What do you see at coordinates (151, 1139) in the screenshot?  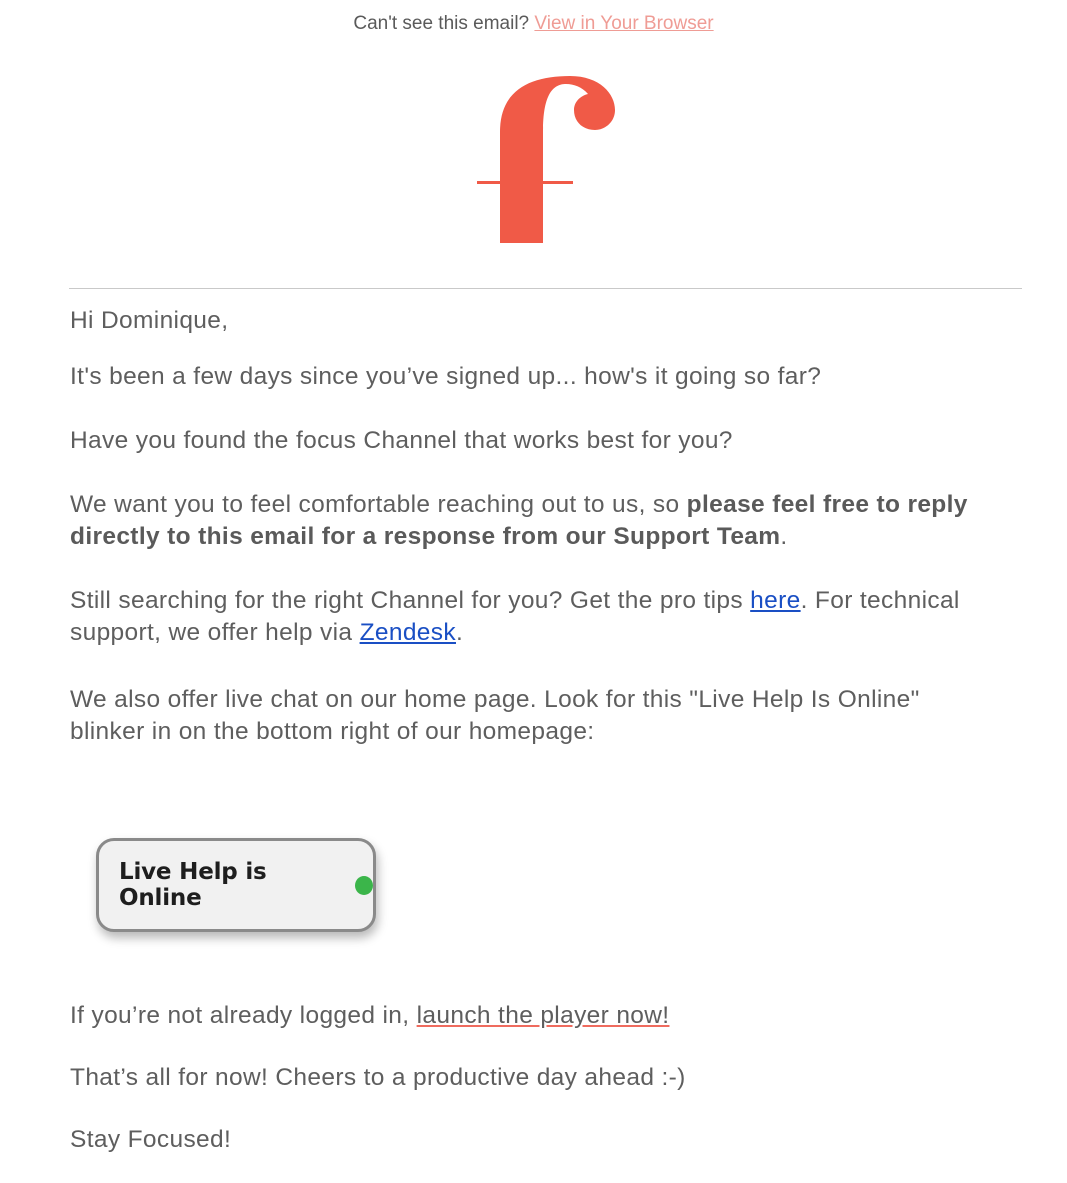 I see `signoff: Stay Focused!` at bounding box center [151, 1139].